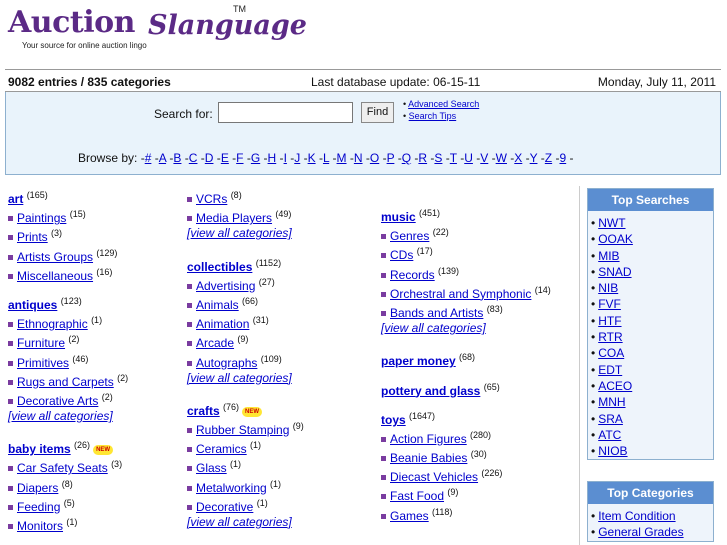  What do you see at coordinates (640, 532) in the screenshot?
I see `top-category-link: General Grades` at bounding box center [640, 532].